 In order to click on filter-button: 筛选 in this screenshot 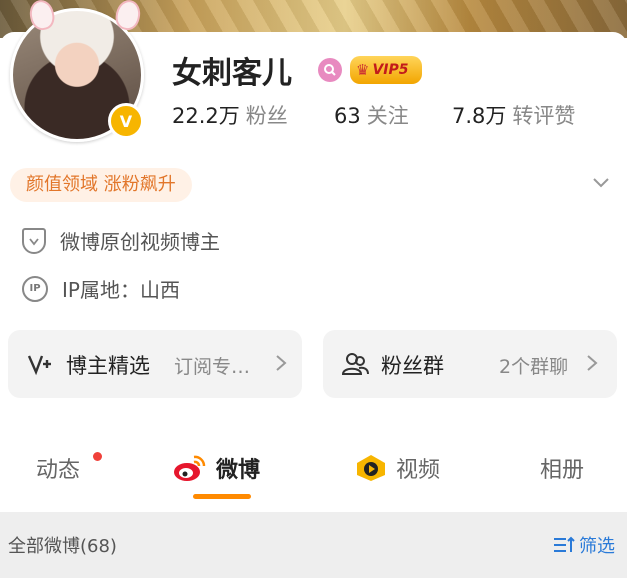, I will do `click(584, 545)`.